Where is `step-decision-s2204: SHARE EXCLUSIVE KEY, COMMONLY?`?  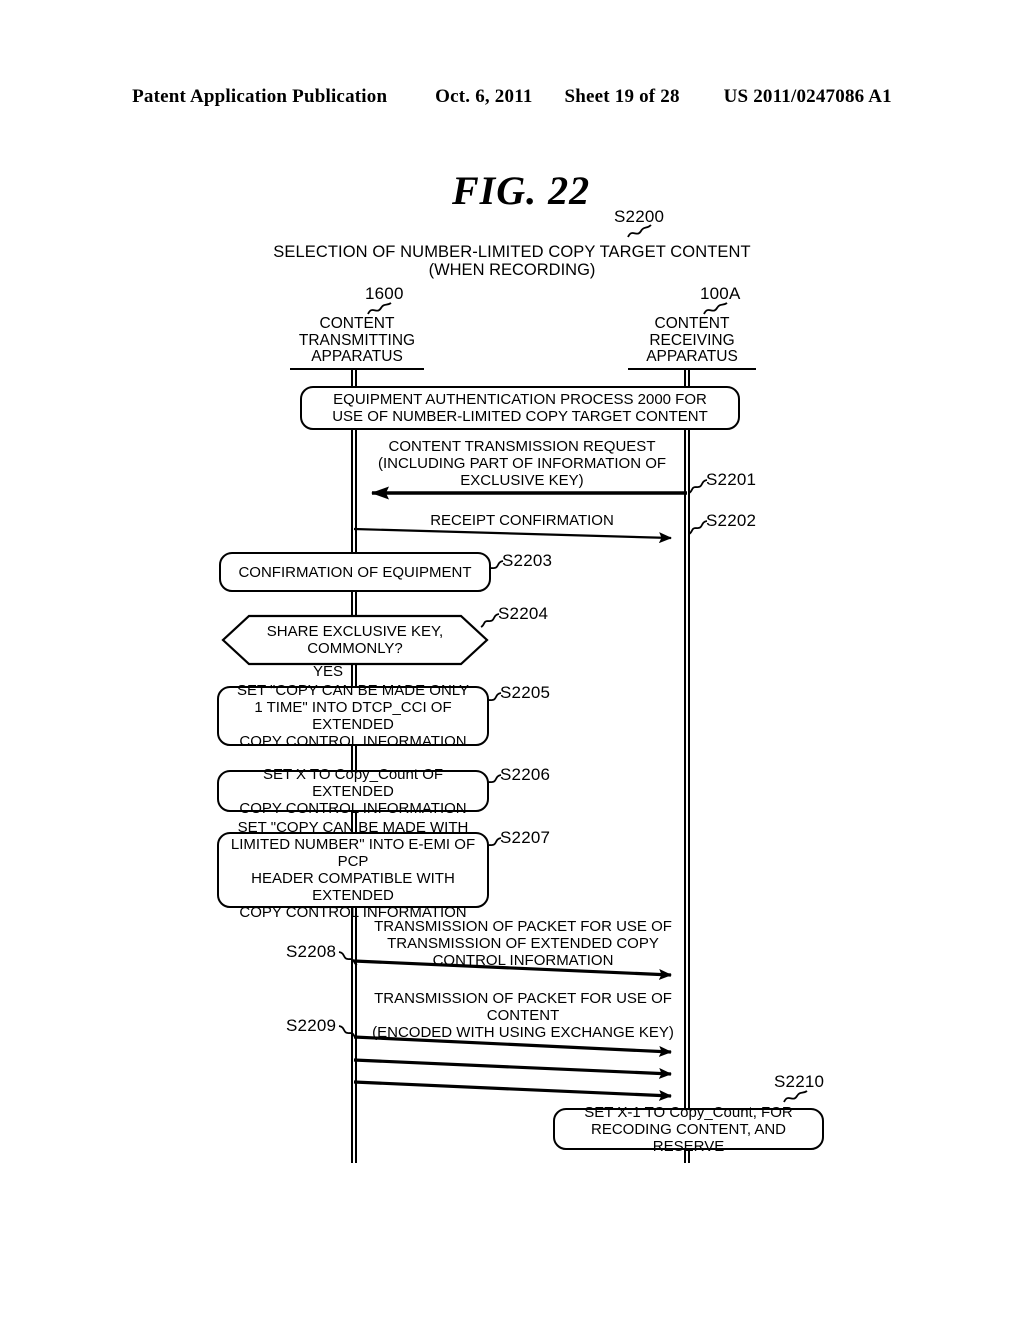
step-decision-s2204: SHARE EXCLUSIVE KEY, COMMONLY? is located at coordinates (355, 640).